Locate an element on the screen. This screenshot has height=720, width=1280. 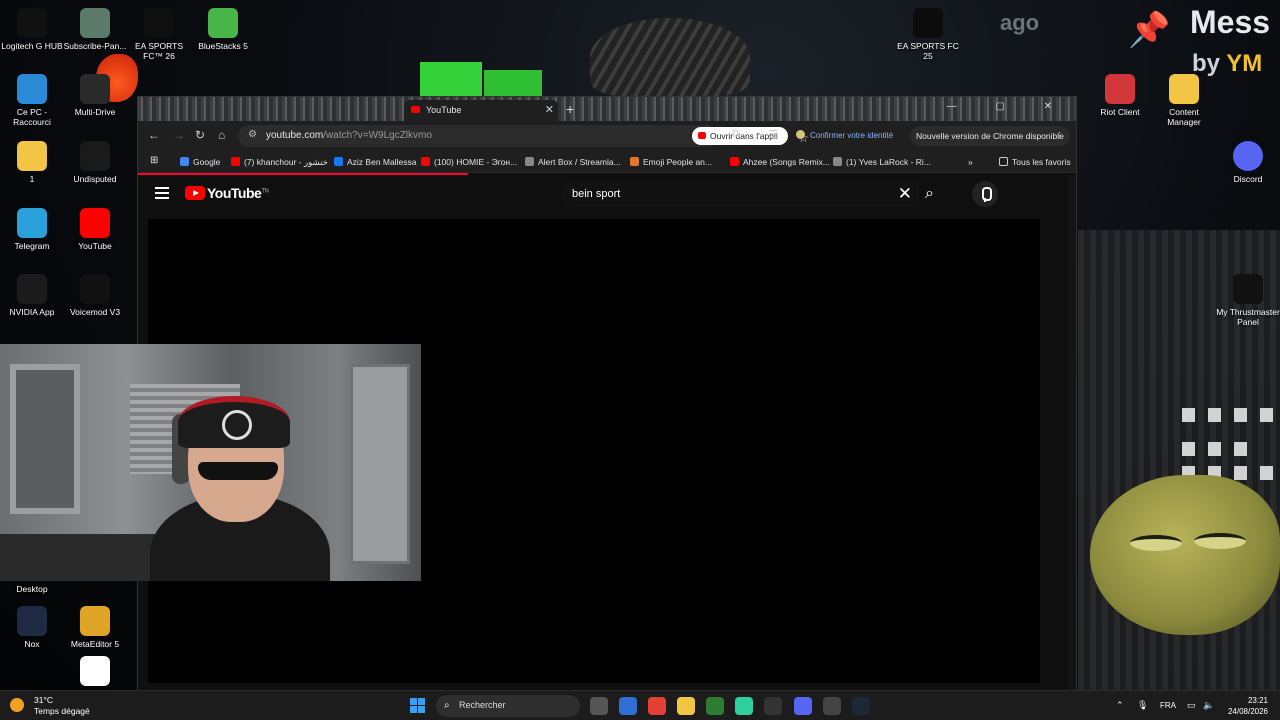
taskbar-bluestacks-icon is located at coordinates (744, 706).